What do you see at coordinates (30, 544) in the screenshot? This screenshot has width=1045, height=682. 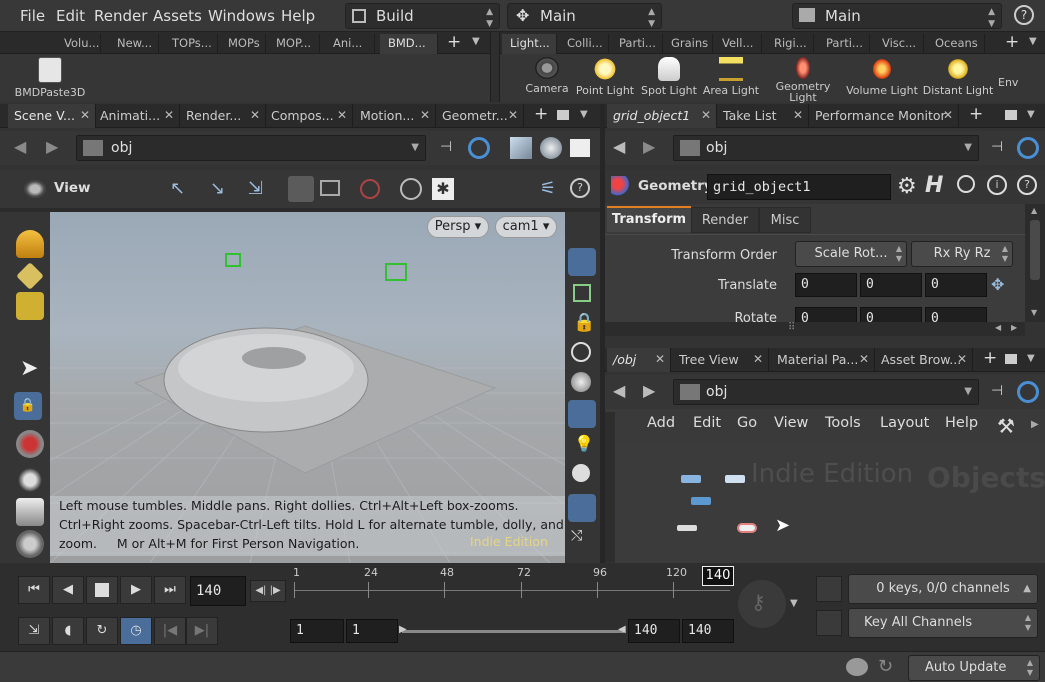 I see `reel-icon` at bounding box center [30, 544].